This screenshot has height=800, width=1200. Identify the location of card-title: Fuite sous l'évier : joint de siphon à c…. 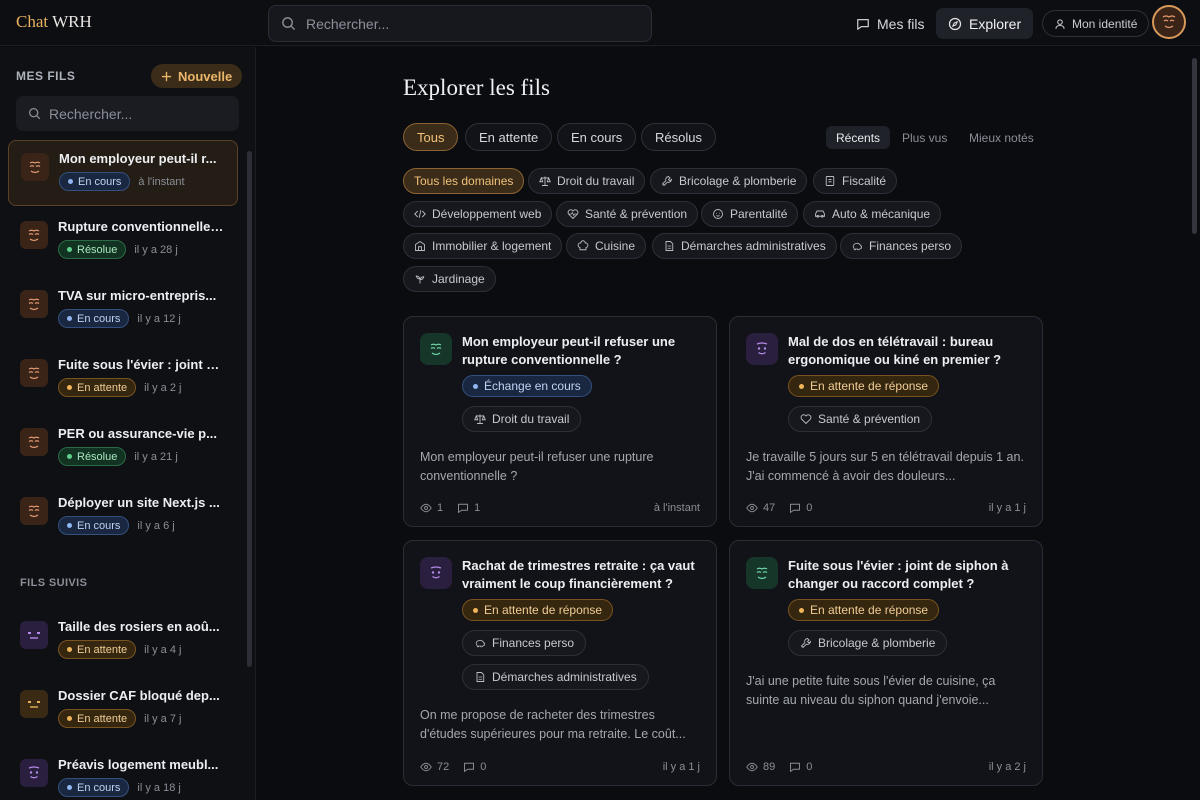
(898, 574).